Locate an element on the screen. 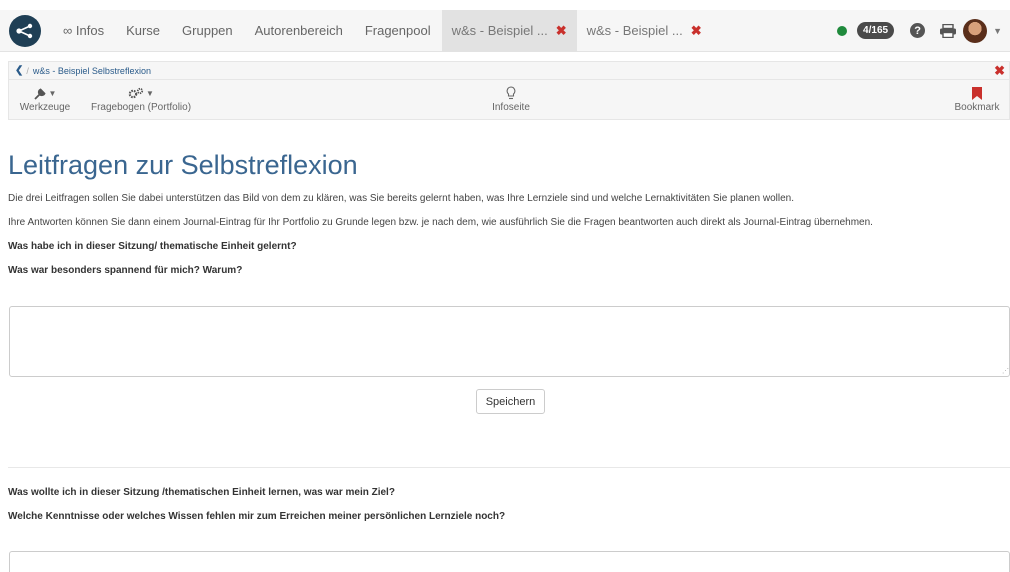 This screenshot has height=572, width=1010. nav-tab-course-active: w&s - Beispiel ... ✖ is located at coordinates (509, 30).